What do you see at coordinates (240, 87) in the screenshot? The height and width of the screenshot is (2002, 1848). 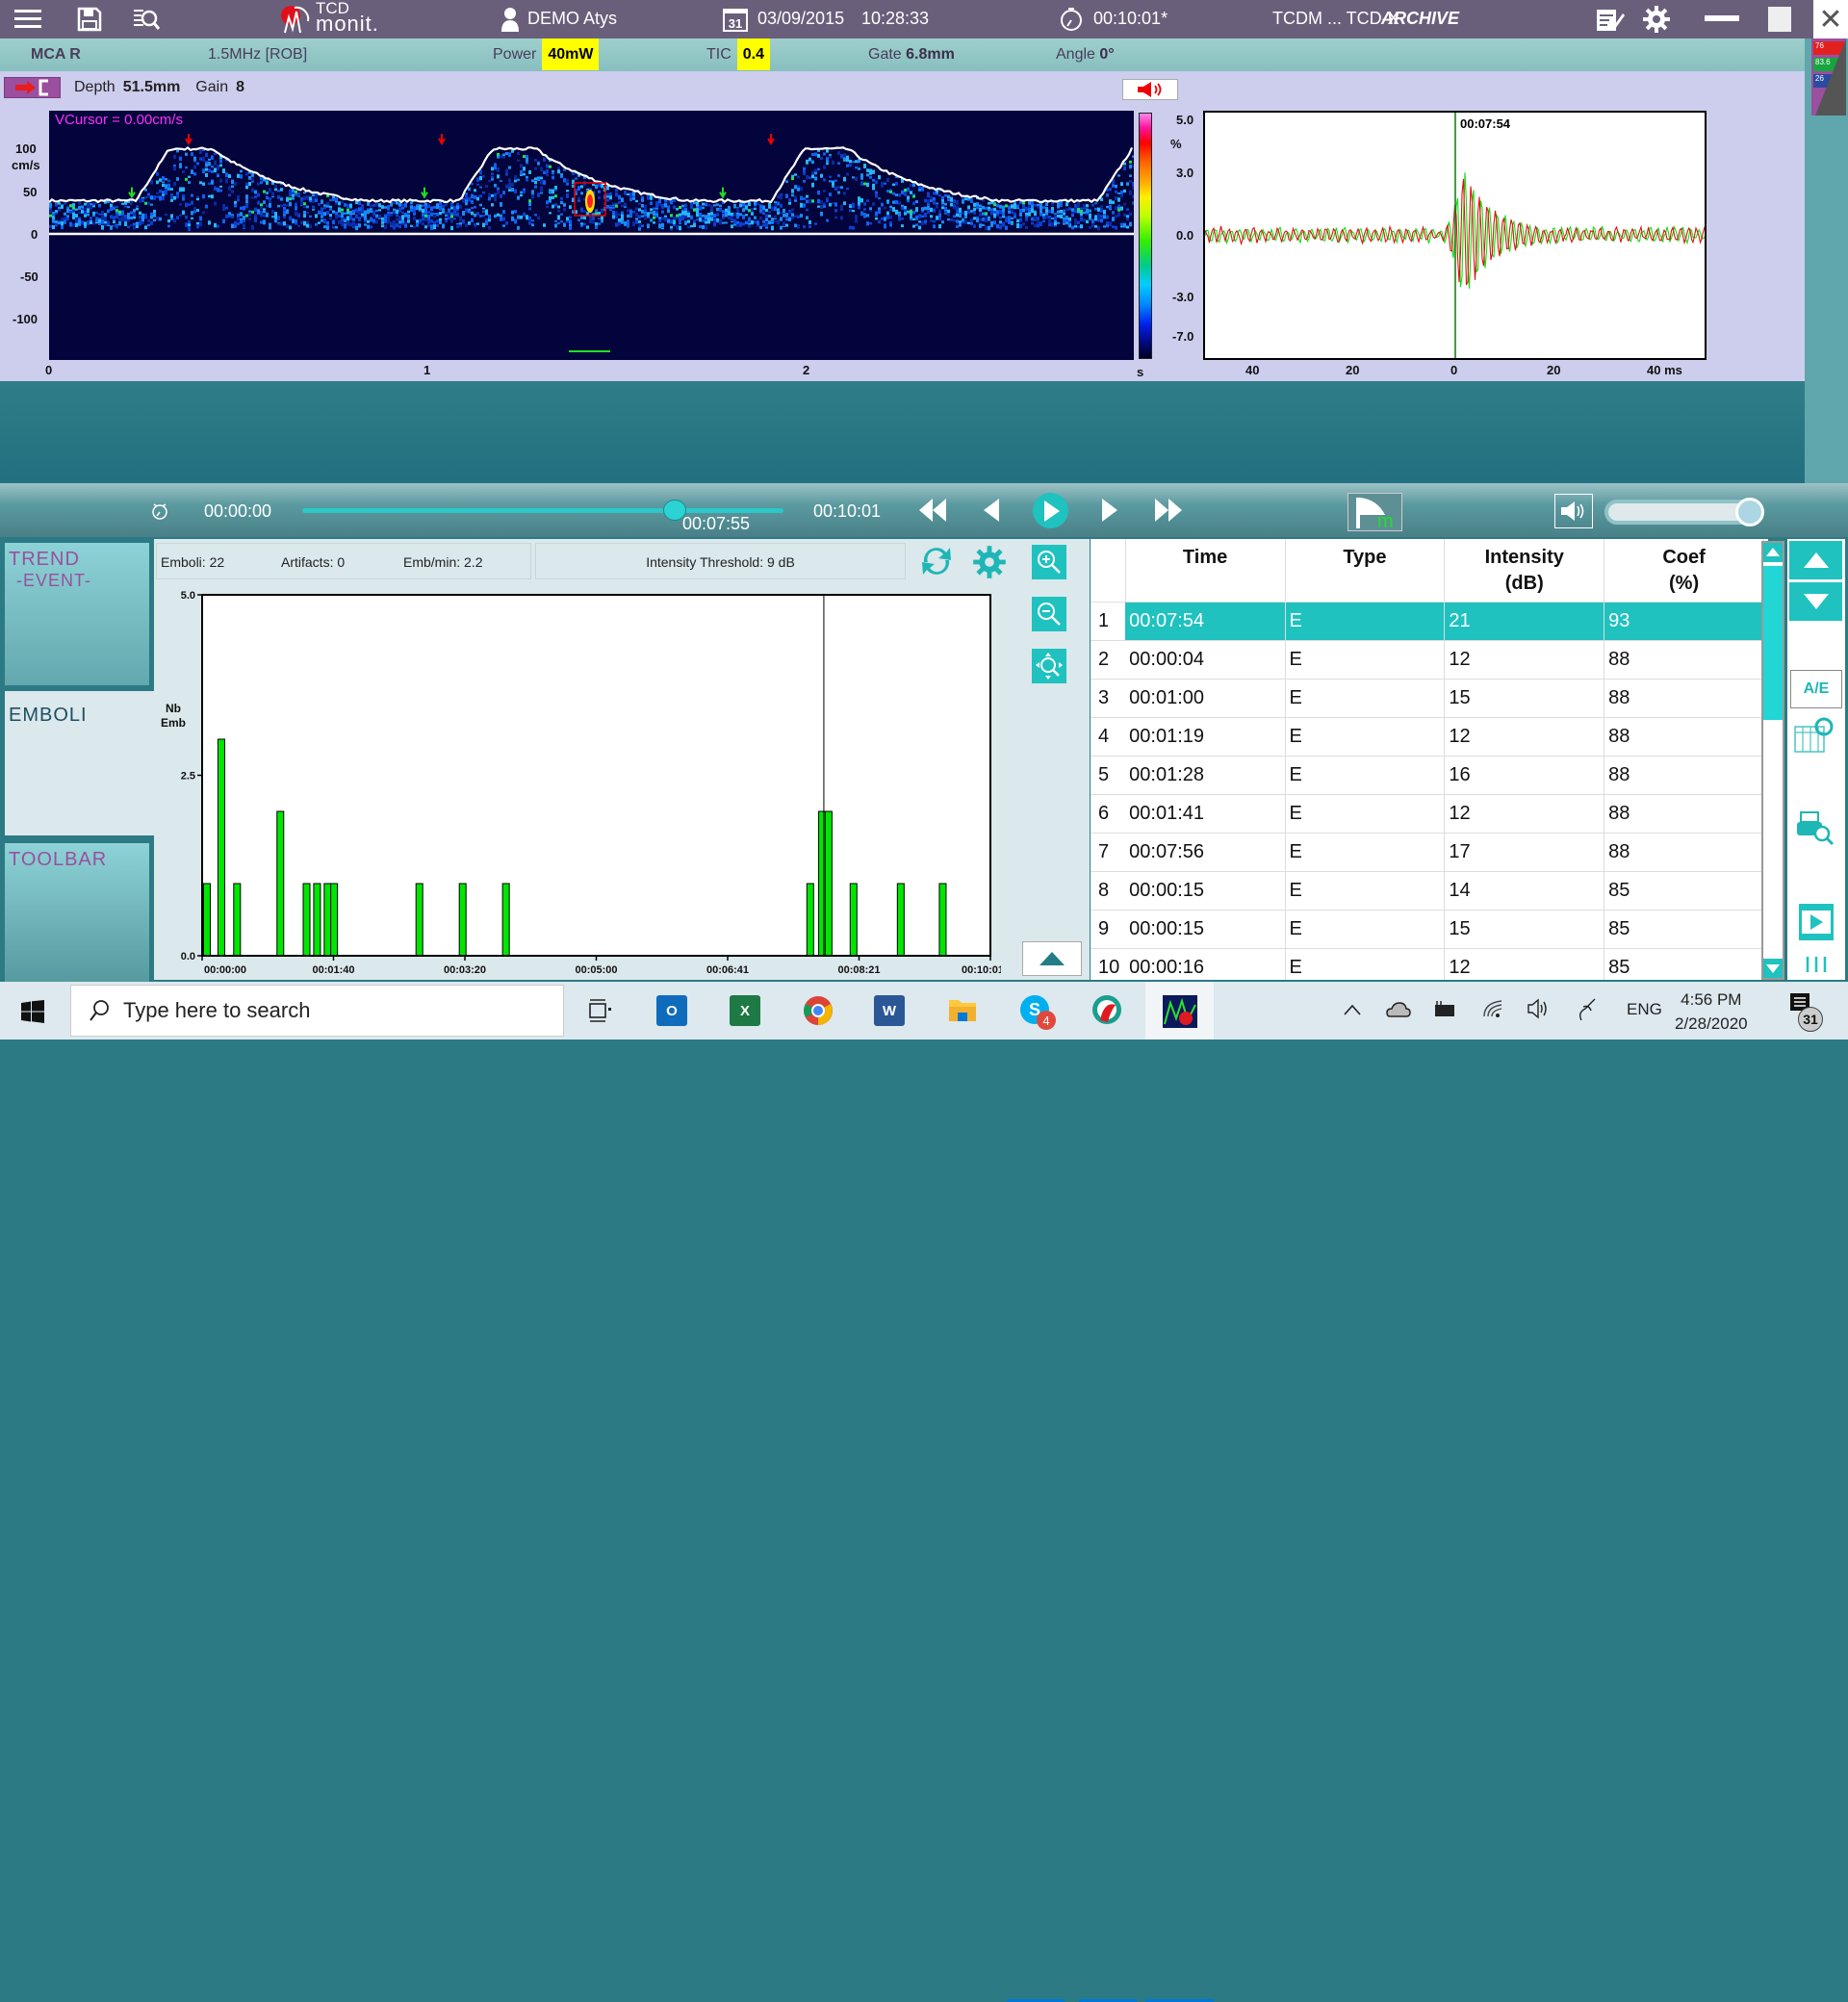 I see `gain-value: 8` at bounding box center [240, 87].